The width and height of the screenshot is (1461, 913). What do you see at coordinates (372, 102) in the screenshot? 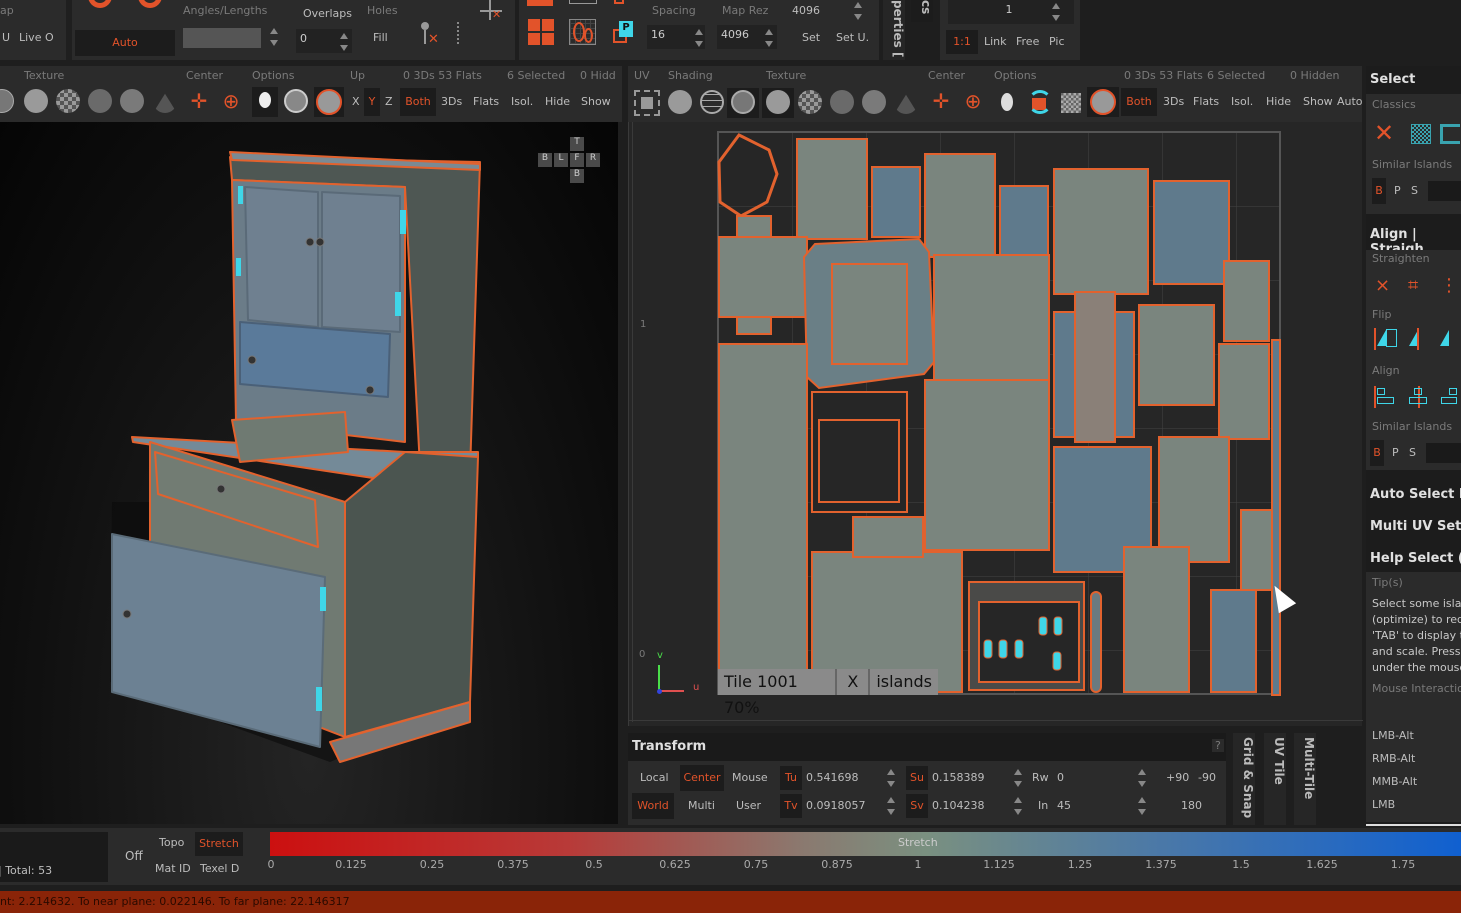
I see `axis-y-button: Y` at bounding box center [372, 102].